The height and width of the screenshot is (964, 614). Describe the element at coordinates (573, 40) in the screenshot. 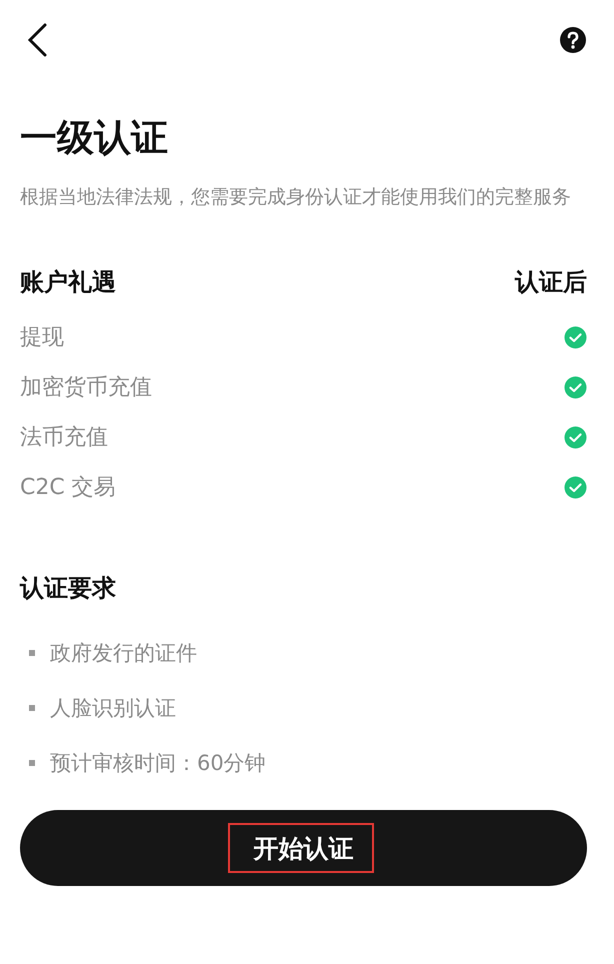

I see `help-icon` at that location.